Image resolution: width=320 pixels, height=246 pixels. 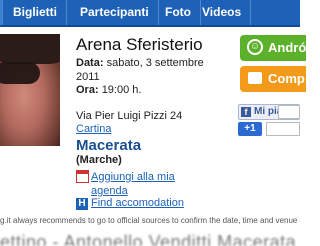 I want to click on city-name: Macerata, so click(x=108, y=145).